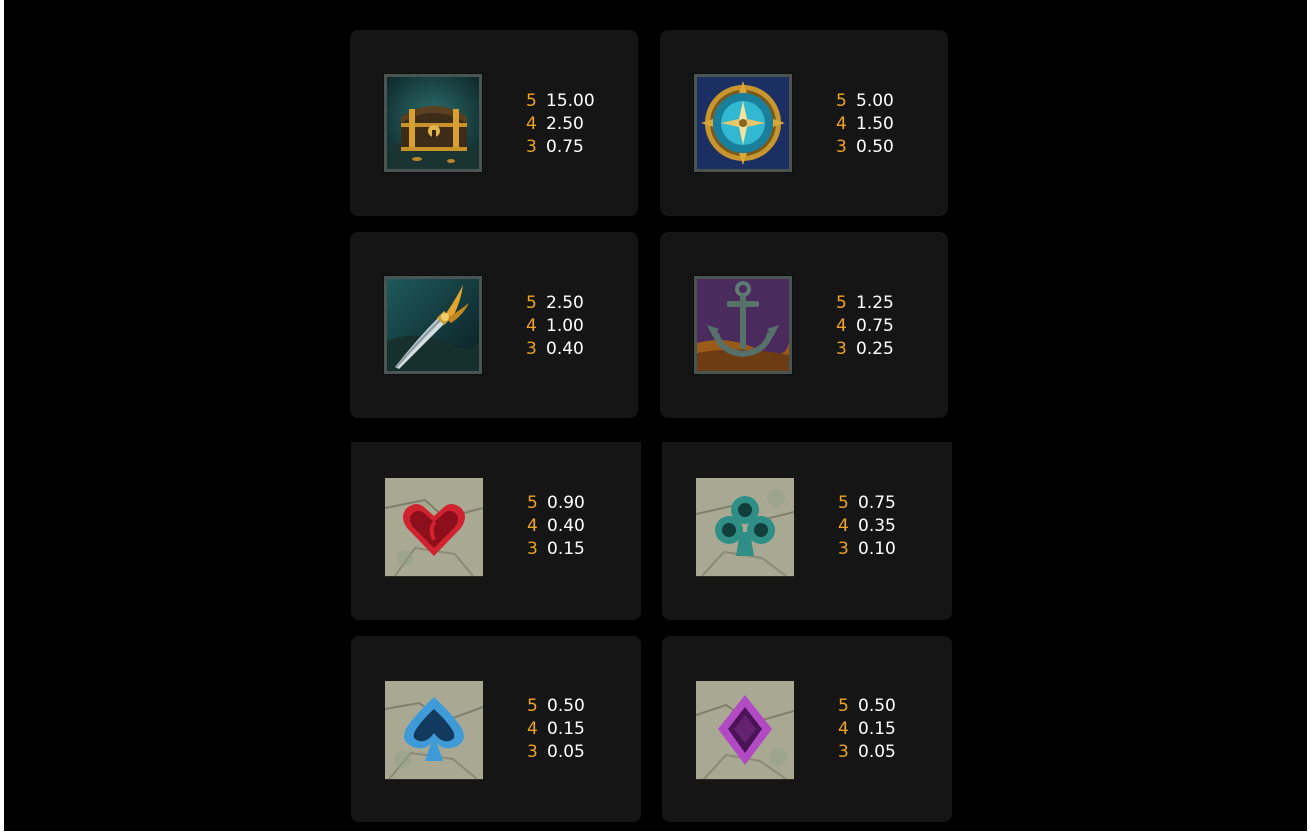  I want to click on pay-row: 3 0.25, so click(865, 349).